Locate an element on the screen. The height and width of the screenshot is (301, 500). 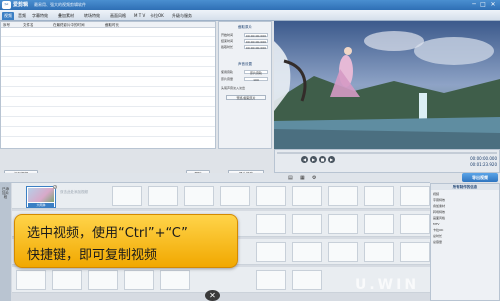
preview-trim-button: 预览/截取原片 is located at coordinates (246, 97).